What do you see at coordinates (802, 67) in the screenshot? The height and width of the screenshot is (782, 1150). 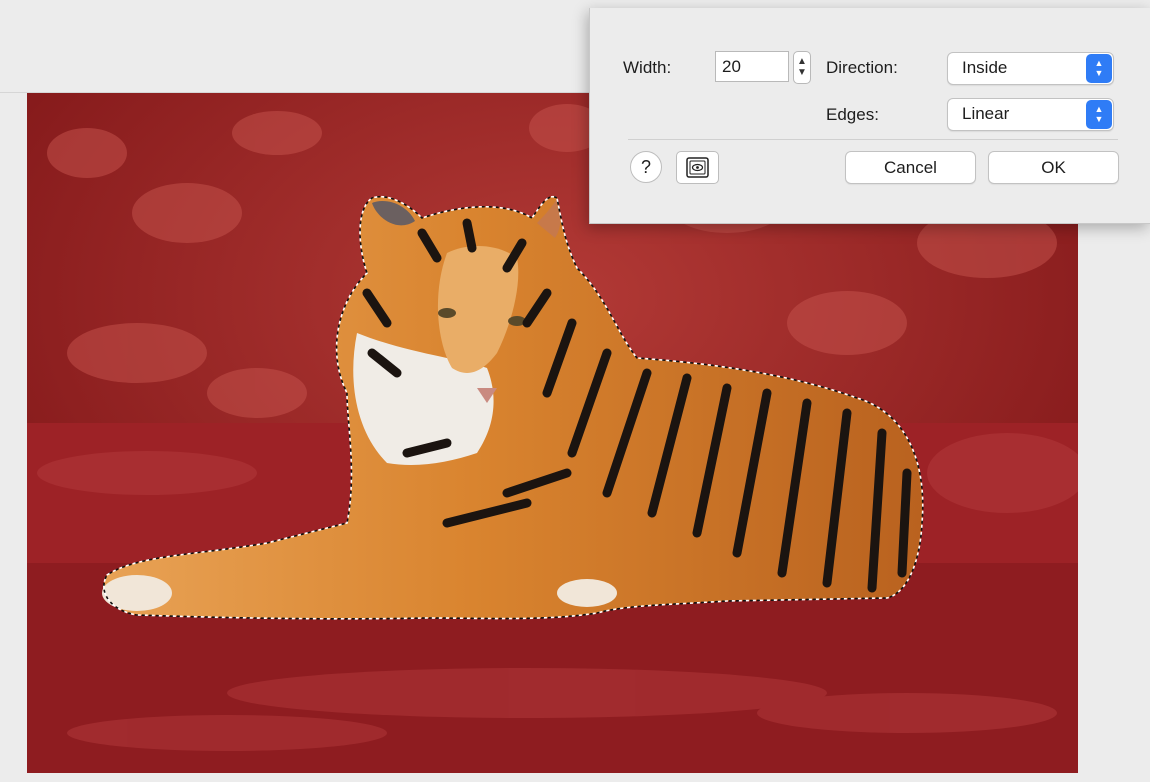 I see `stepper-arrows-icon: ▲ ▼` at bounding box center [802, 67].